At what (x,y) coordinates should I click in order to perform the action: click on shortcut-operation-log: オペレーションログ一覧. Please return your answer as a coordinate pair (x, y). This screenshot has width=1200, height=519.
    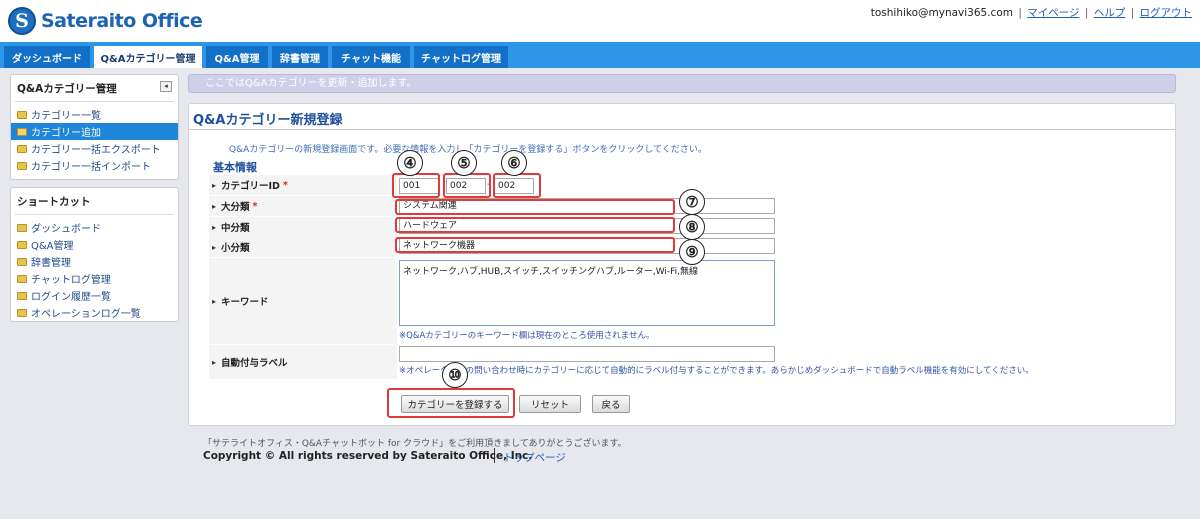
    Looking at the image, I should click on (94, 312).